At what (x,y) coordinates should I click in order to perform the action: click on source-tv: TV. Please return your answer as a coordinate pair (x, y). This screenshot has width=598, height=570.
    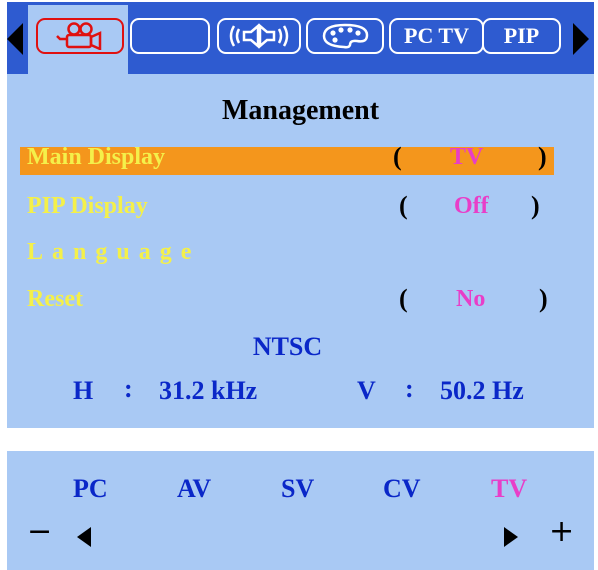
    Looking at the image, I should click on (509, 489).